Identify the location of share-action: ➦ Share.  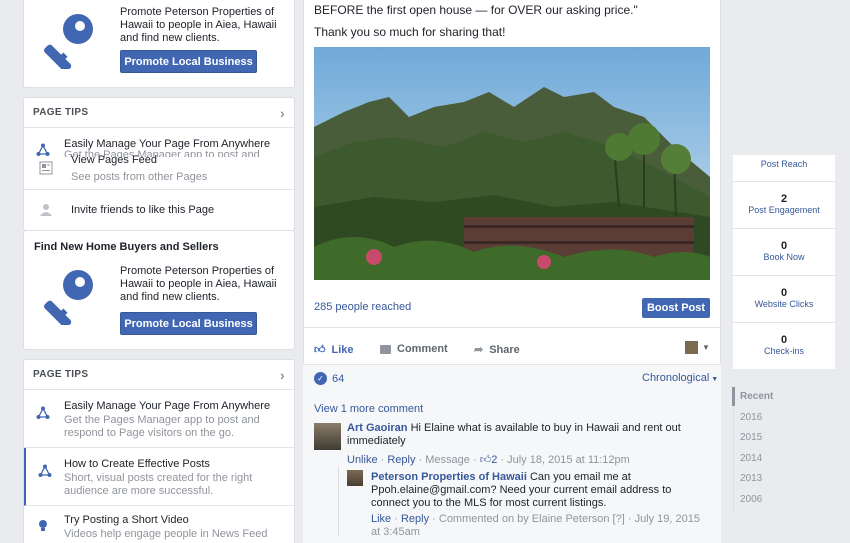
(497, 350).